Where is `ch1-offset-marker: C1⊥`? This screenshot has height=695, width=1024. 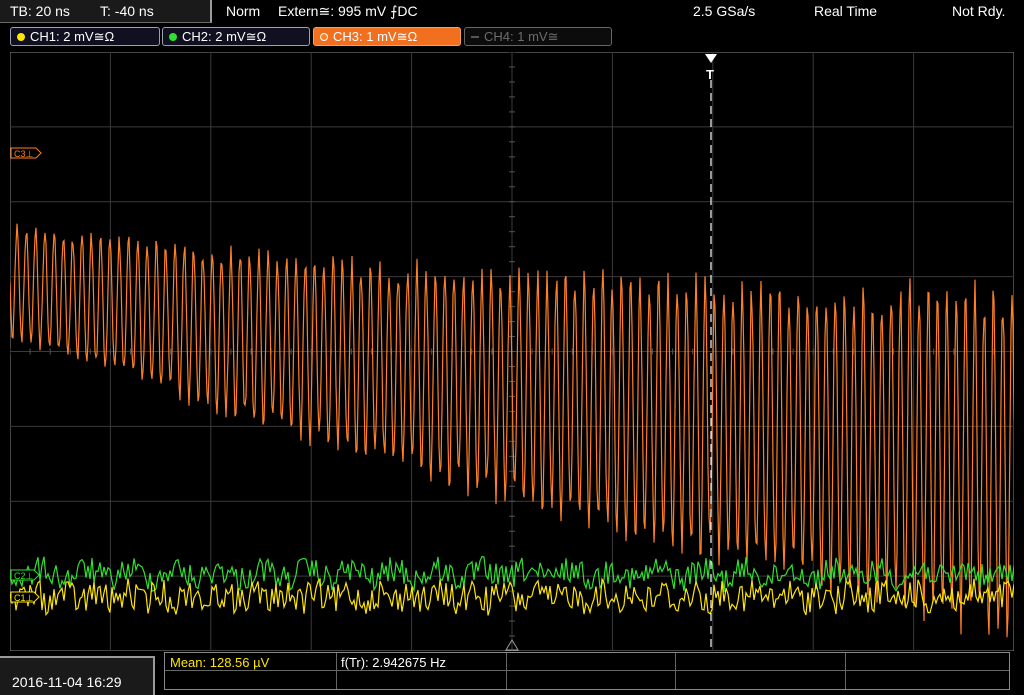
ch1-offset-marker: C1⊥ is located at coordinates (25, 597).